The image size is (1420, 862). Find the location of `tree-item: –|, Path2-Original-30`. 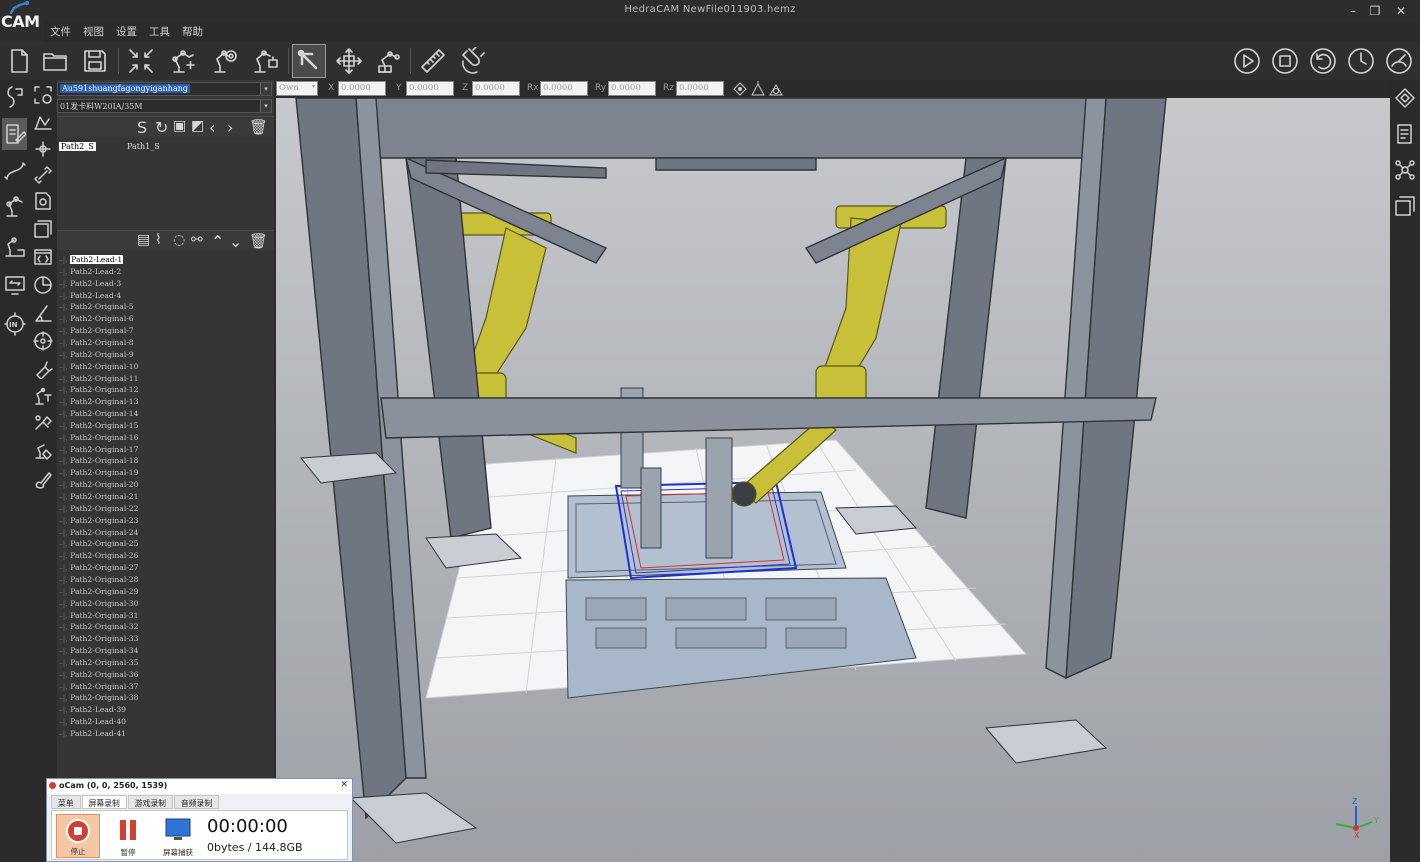

tree-item: –|, Path2-Original-30 is located at coordinates (98, 603).